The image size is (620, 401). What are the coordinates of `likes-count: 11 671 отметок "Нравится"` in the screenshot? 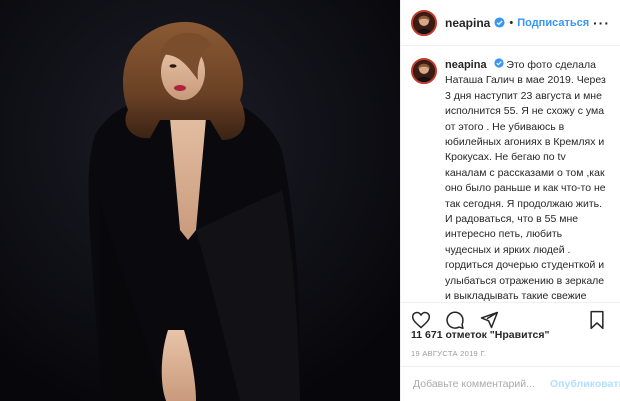 It's located at (480, 335).